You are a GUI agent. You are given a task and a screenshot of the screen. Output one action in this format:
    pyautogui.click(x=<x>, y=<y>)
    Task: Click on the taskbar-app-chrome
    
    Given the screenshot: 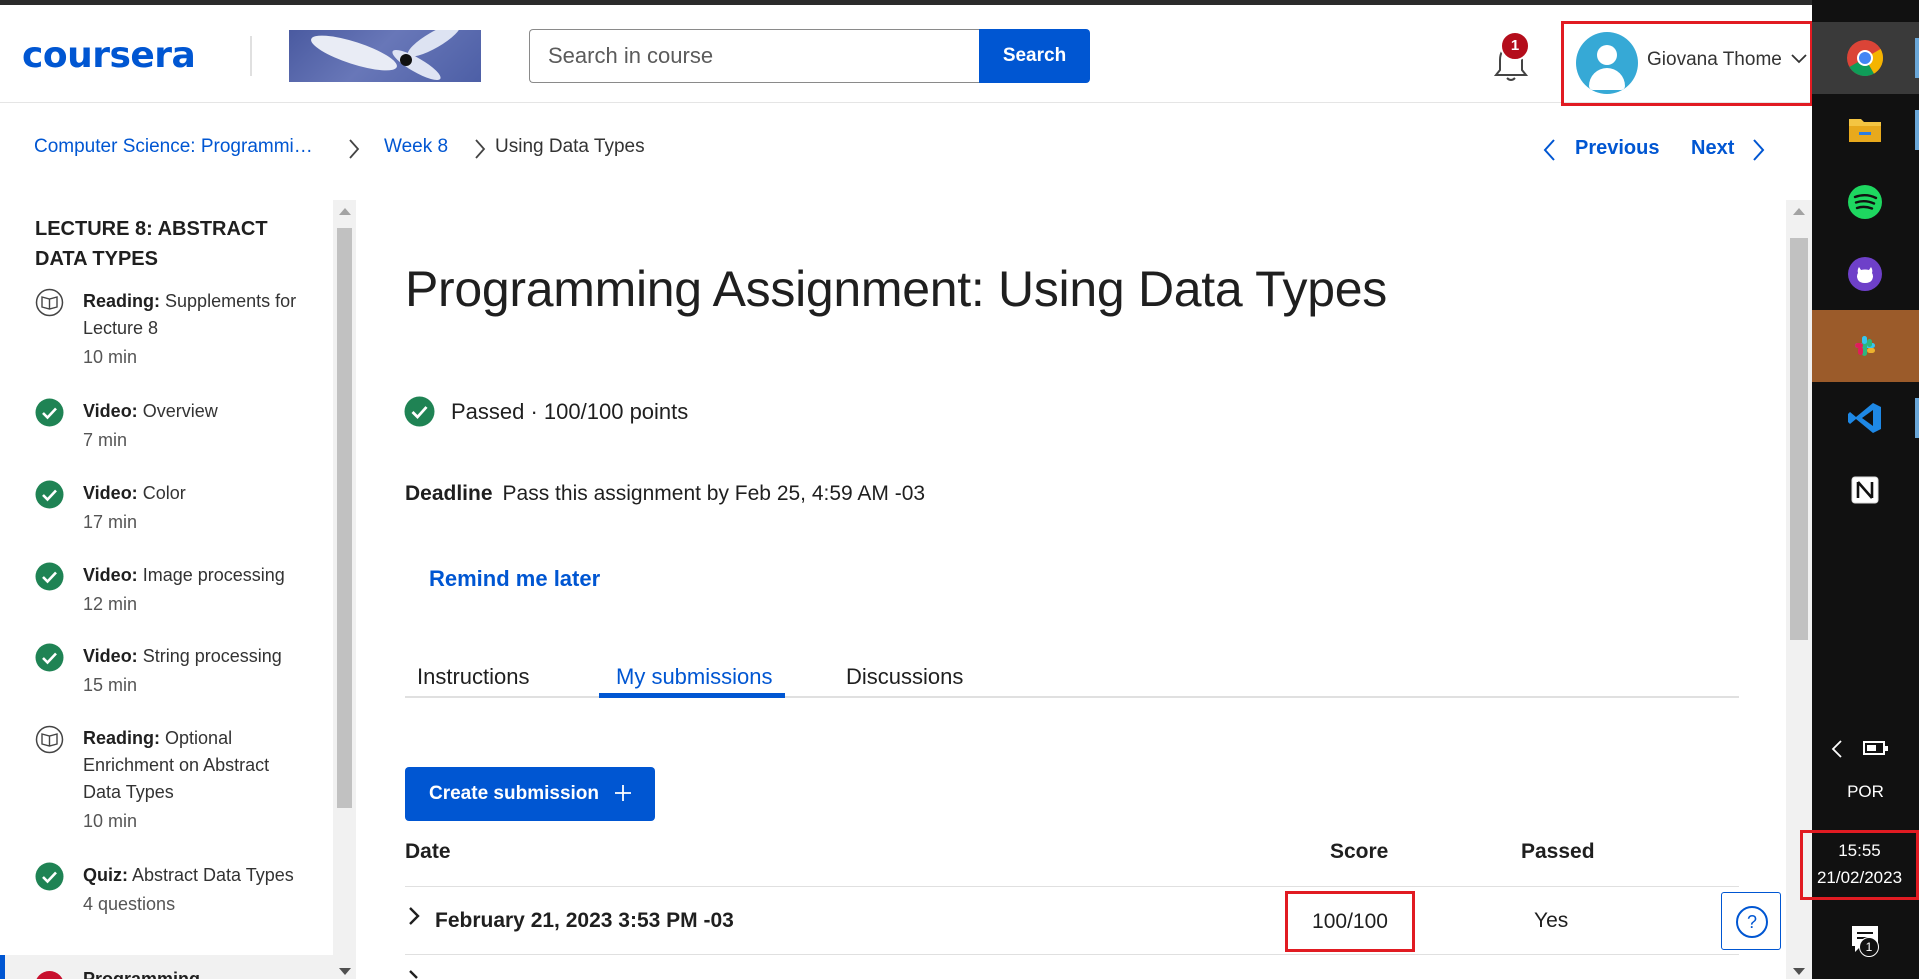 What is the action you would take?
    pyautogui.click(x=1865, y=58)
    